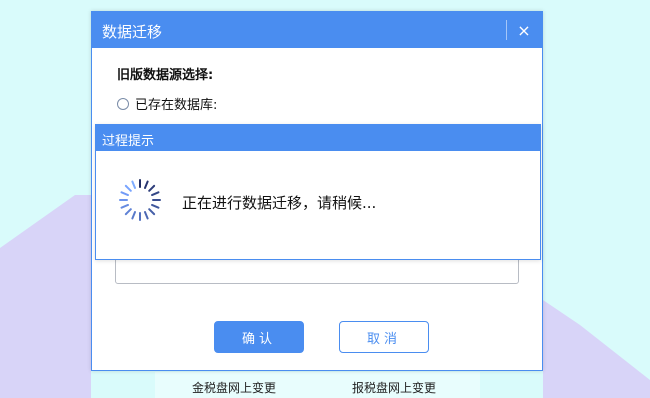 The height and width of the screenshot is (398, 650). I want to click on confirm-button: 确认, so click(259, 337).